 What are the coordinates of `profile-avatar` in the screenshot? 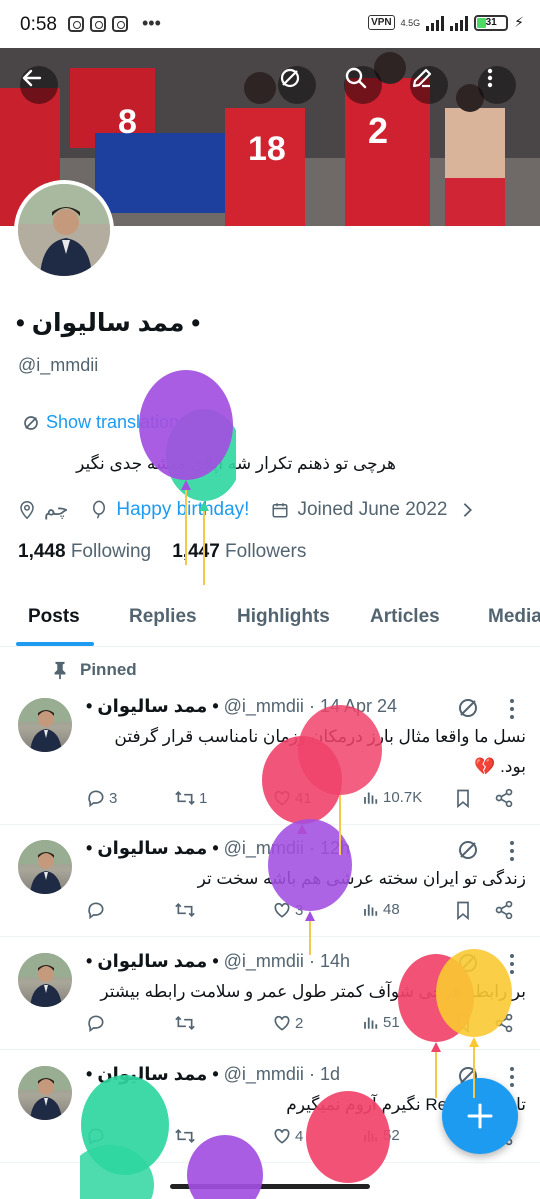 It's located at (64, 230).